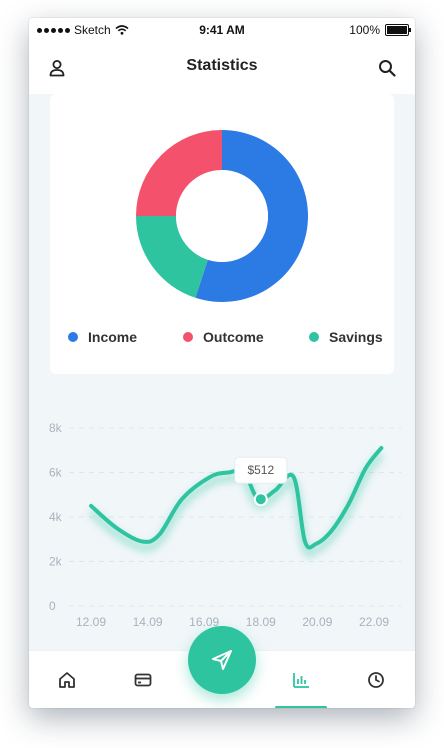  Describe the element at coordinates (56, 473) in the screenshot. I see `y-tick-label: 6k` at that location.